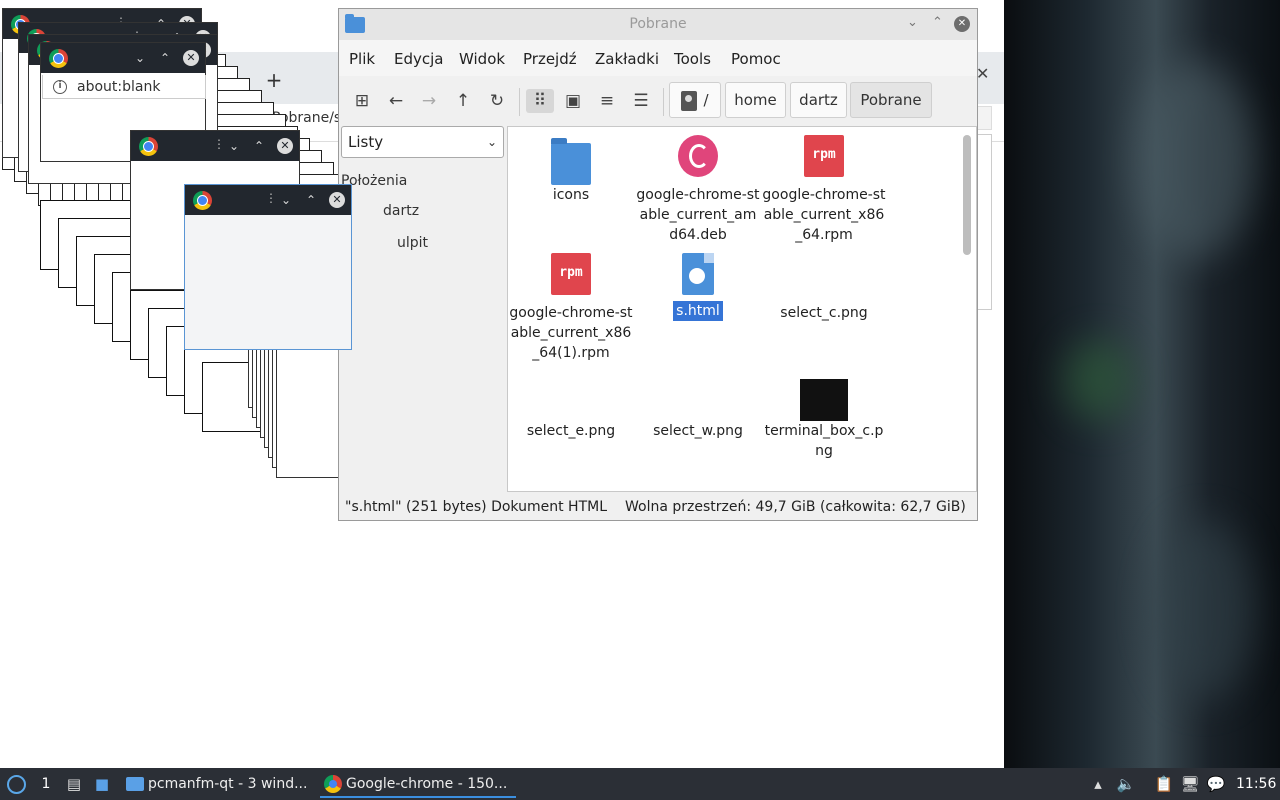 The height and width of the screenshot is (800, 1280). What do you see at coordinates (497, 101) in the screenshot?
I see `reload-icon: ↻` at bounding box center [497, 101].